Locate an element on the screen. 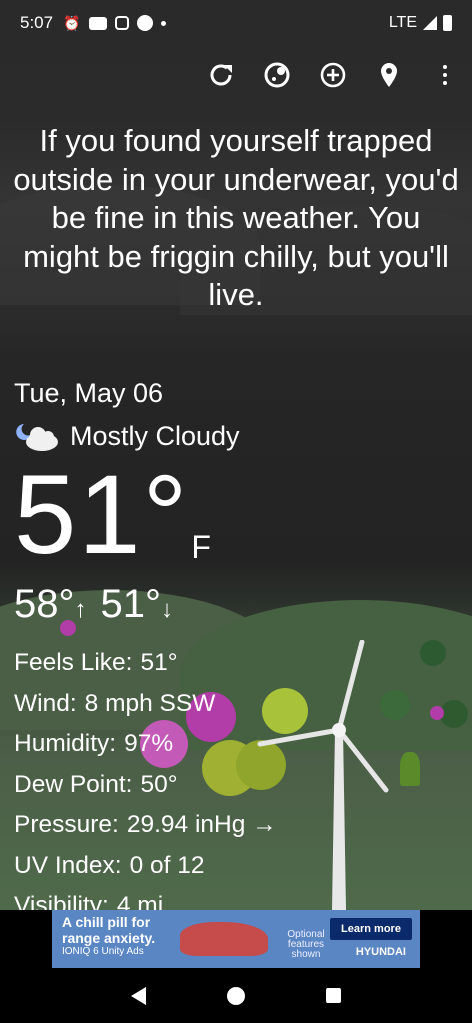  up-arrow-icon: ↑ is located at coordinates (80, 609).